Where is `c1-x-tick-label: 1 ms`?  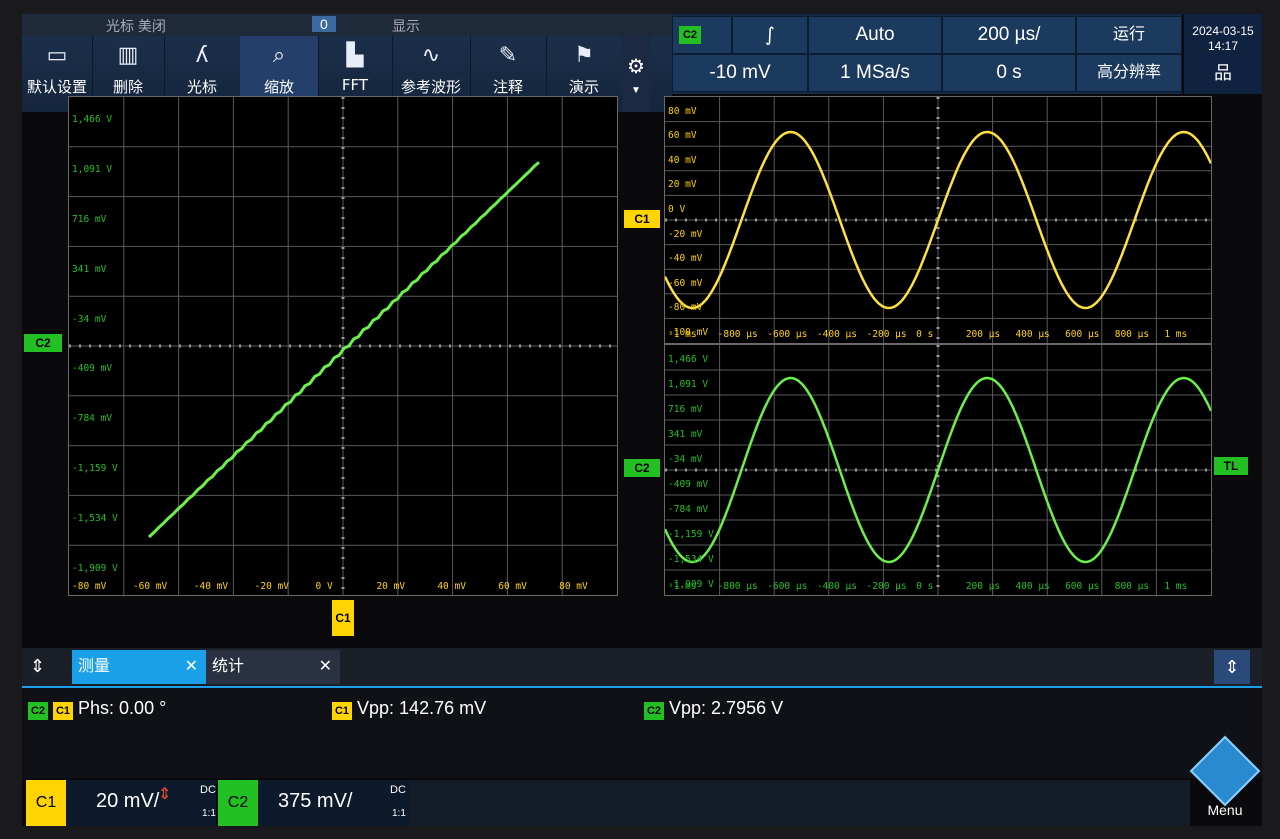 c1-x-tick-label: 1 ms is located at coordinates (1176, 334).